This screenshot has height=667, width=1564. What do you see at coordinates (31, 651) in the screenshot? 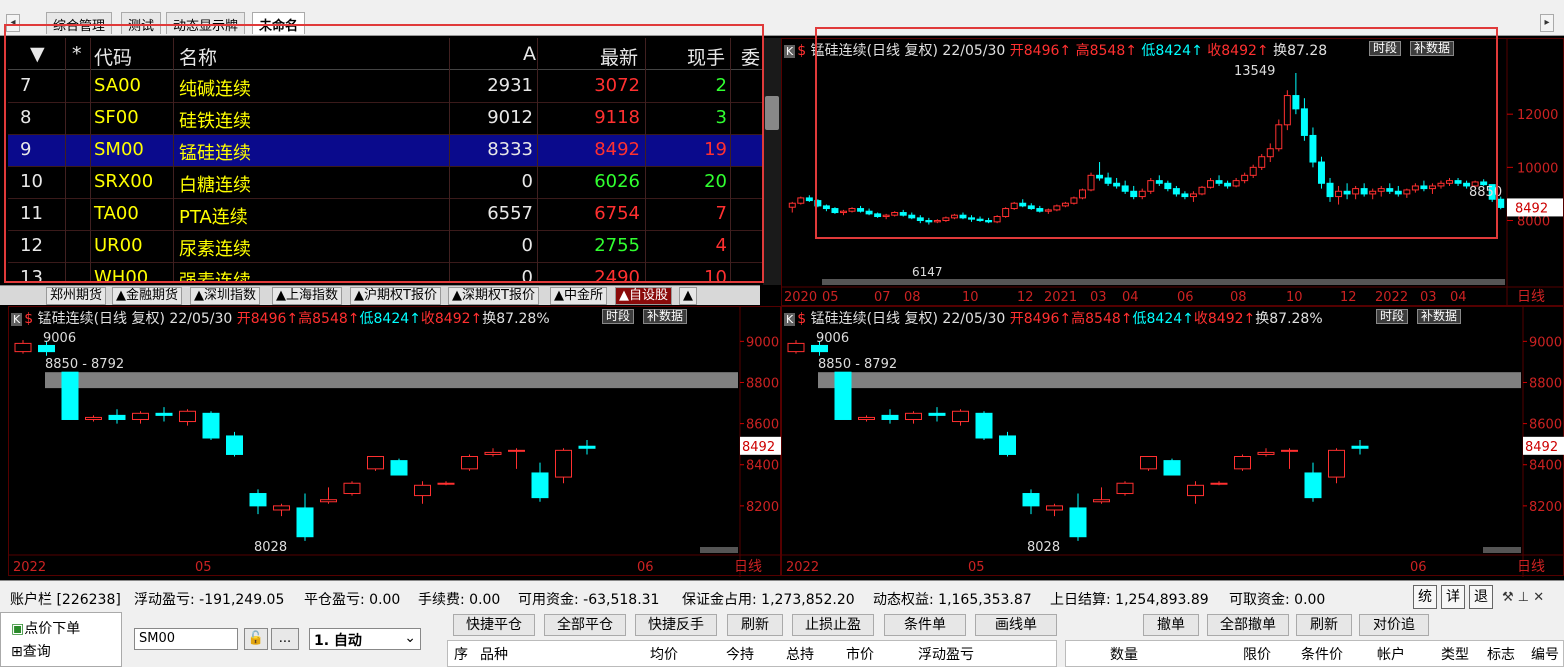
I see `tree-item-query: ⊞查询` at bounding box center [31, 651].